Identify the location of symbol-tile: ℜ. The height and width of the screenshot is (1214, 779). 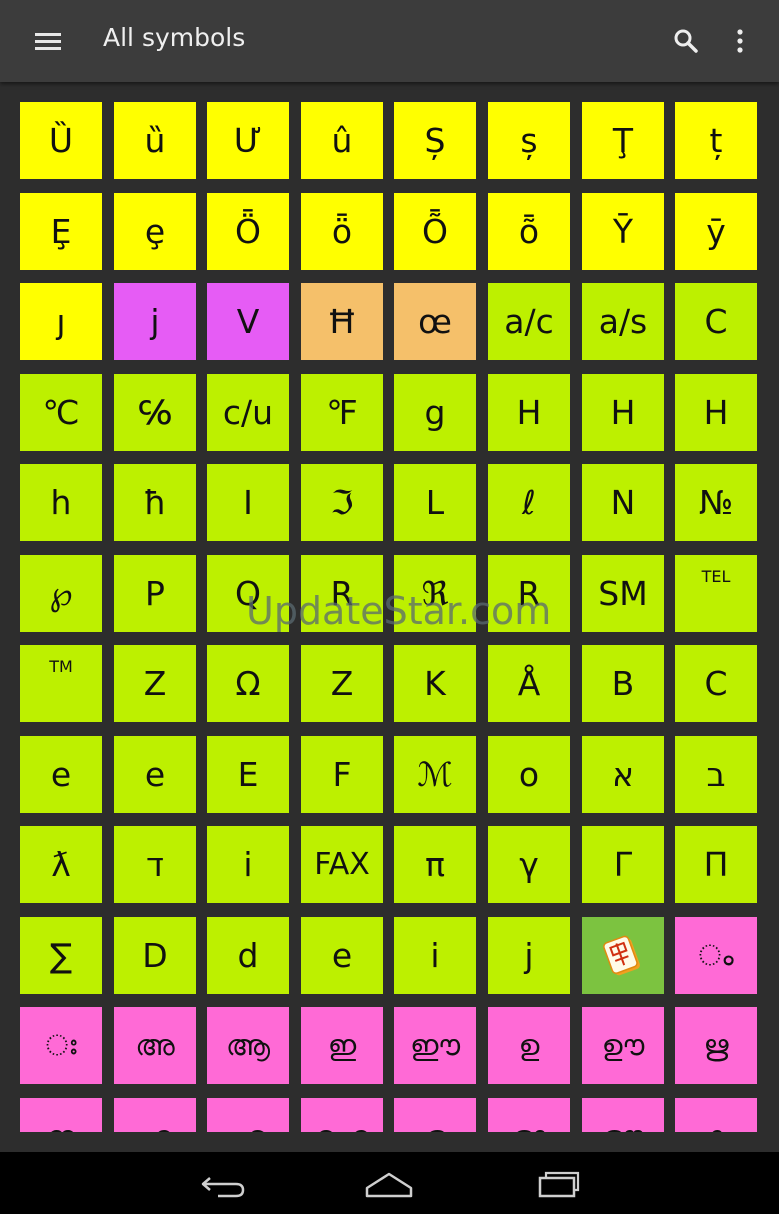
(435, 593).